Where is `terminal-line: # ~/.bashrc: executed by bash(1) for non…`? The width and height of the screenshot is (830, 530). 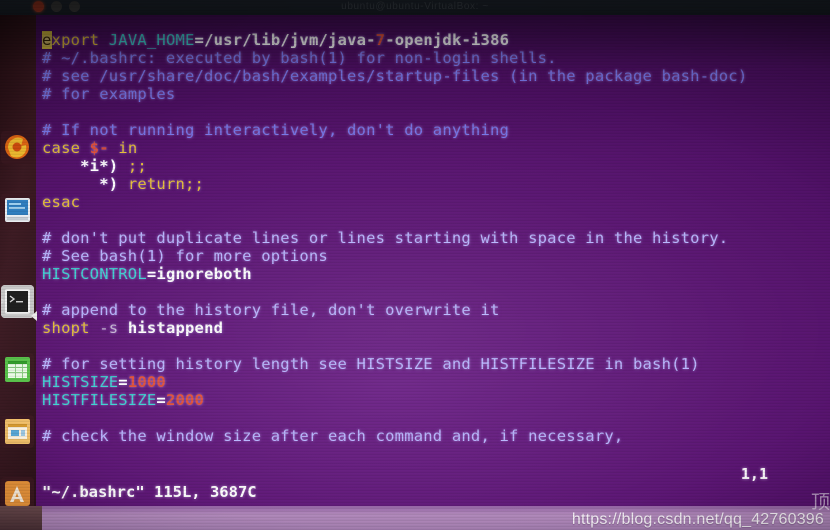
terminal-line: # ~/.bashrc: executed by bash(1) for non… is located at coordinates (299, 58).